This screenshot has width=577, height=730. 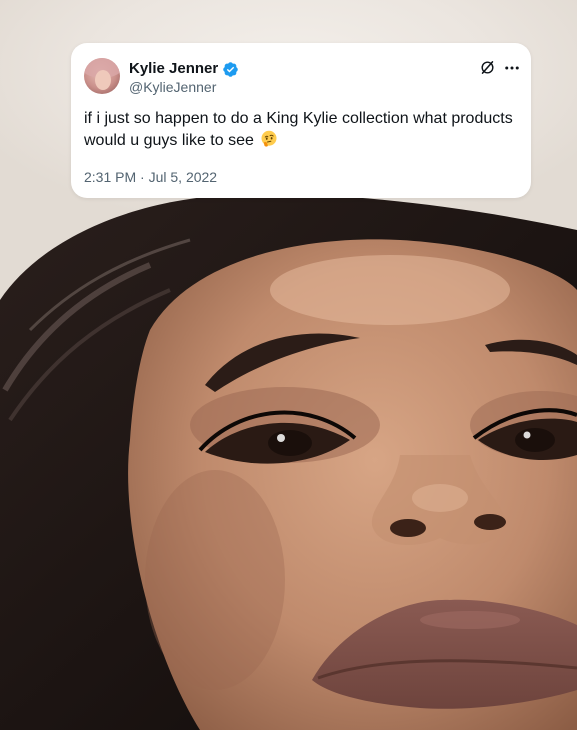 I want to click on author-name-row: Kylie Jenner, so click(x=184, y=69).